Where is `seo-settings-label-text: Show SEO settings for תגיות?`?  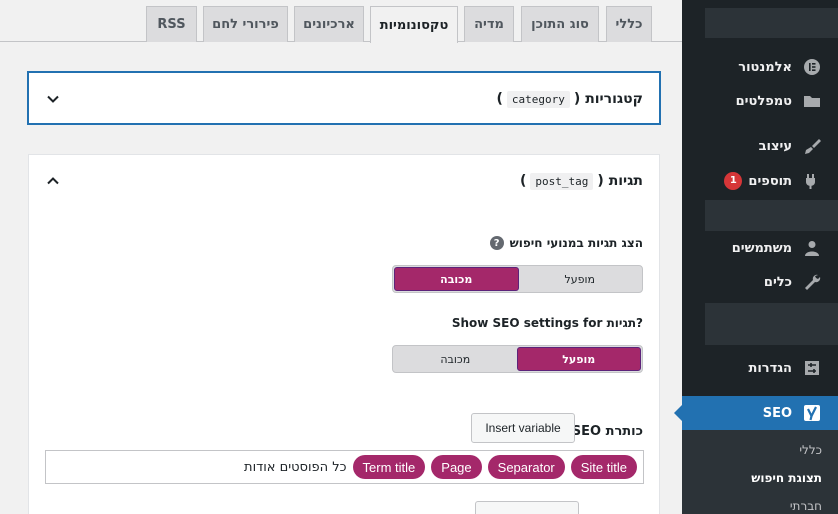
seo-settings-label-text: Show SEO settings for תגיות? is located at coordinates (547, 323).